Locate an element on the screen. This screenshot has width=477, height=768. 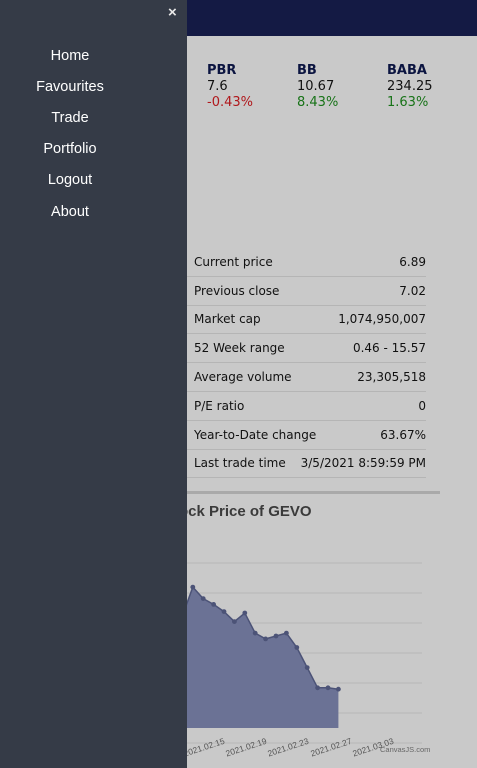
stat-row-last-trade-time: Last trade time 3/5/2021 8:59:59 PM is located at coordinates (306, 464).